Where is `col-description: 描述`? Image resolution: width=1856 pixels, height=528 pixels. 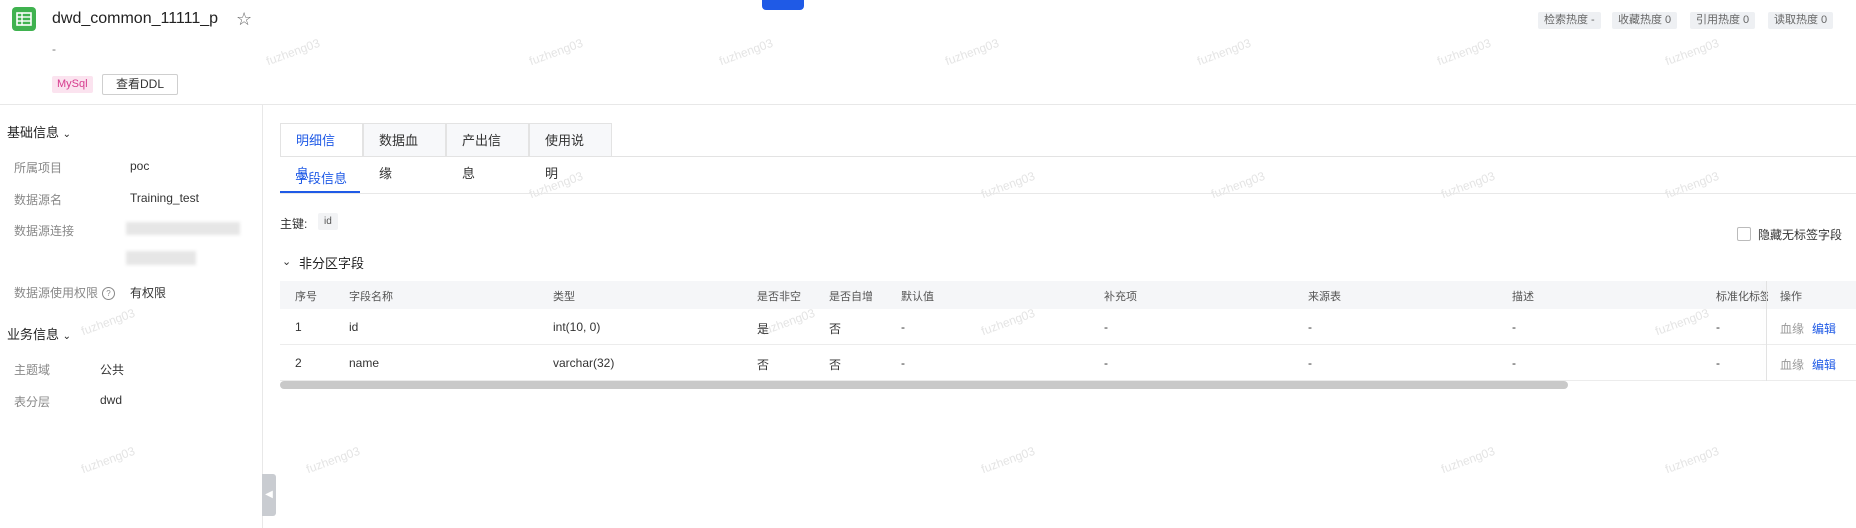
col-description: 描述 is located at coordinates (1523, 297).